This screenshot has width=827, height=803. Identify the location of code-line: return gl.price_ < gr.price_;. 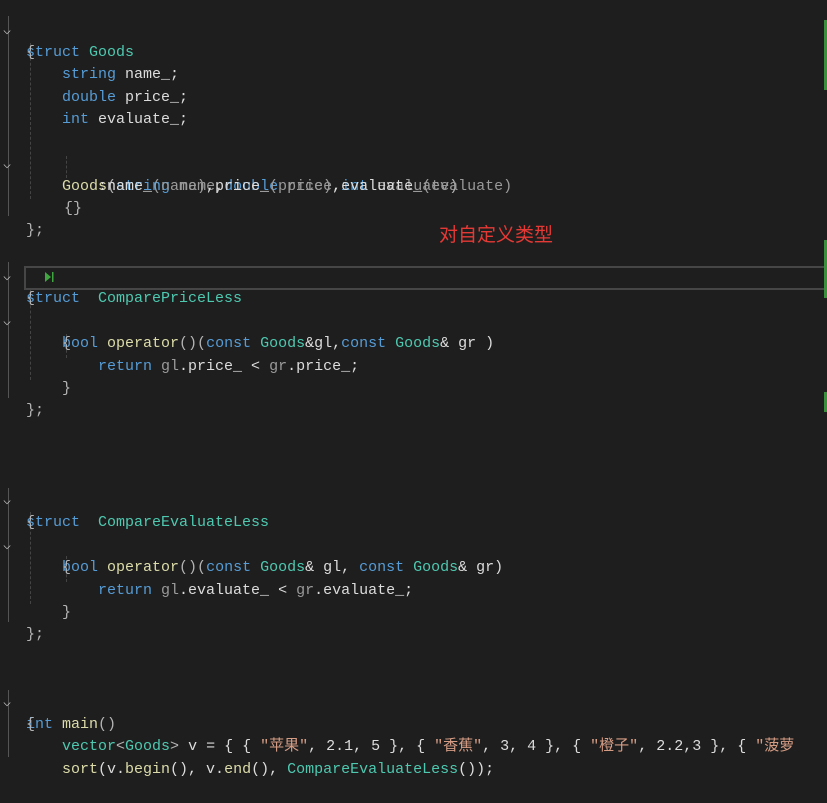
(410, 354).